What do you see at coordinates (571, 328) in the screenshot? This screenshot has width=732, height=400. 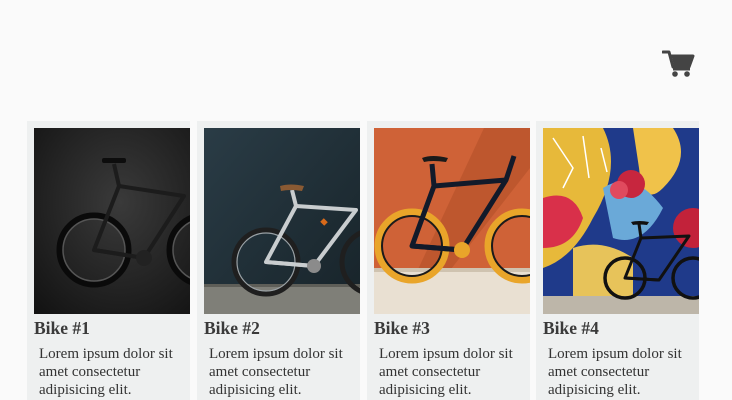 I see `product-title: Bike #4` at bounding box center [571, 328].